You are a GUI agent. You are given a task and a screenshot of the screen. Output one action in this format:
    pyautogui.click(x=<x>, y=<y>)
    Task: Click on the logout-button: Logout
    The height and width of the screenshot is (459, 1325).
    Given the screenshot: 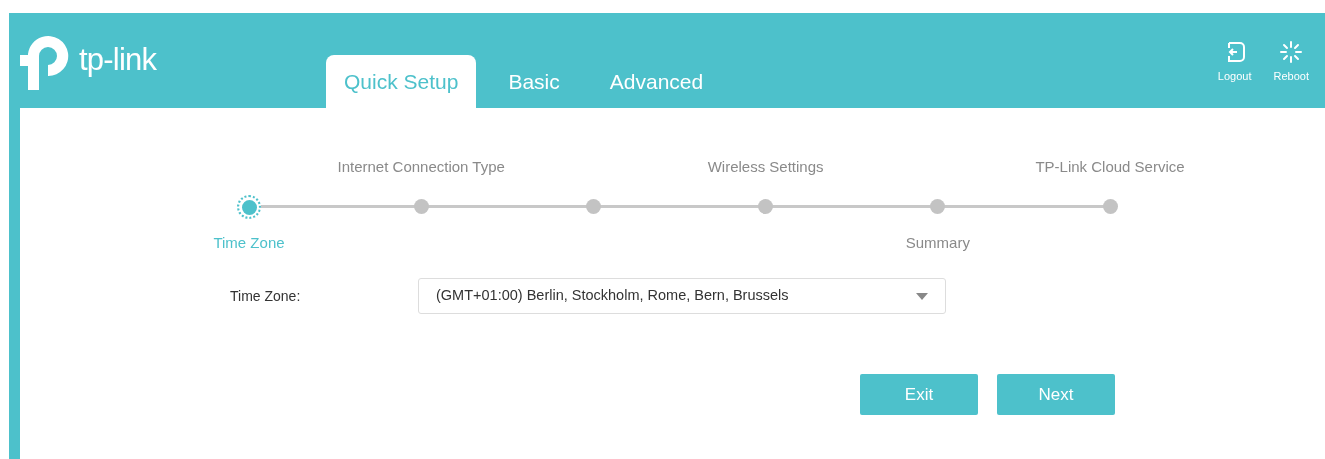 What is the action you would take?
    pyautogui.click(x=1234, y=63)
    